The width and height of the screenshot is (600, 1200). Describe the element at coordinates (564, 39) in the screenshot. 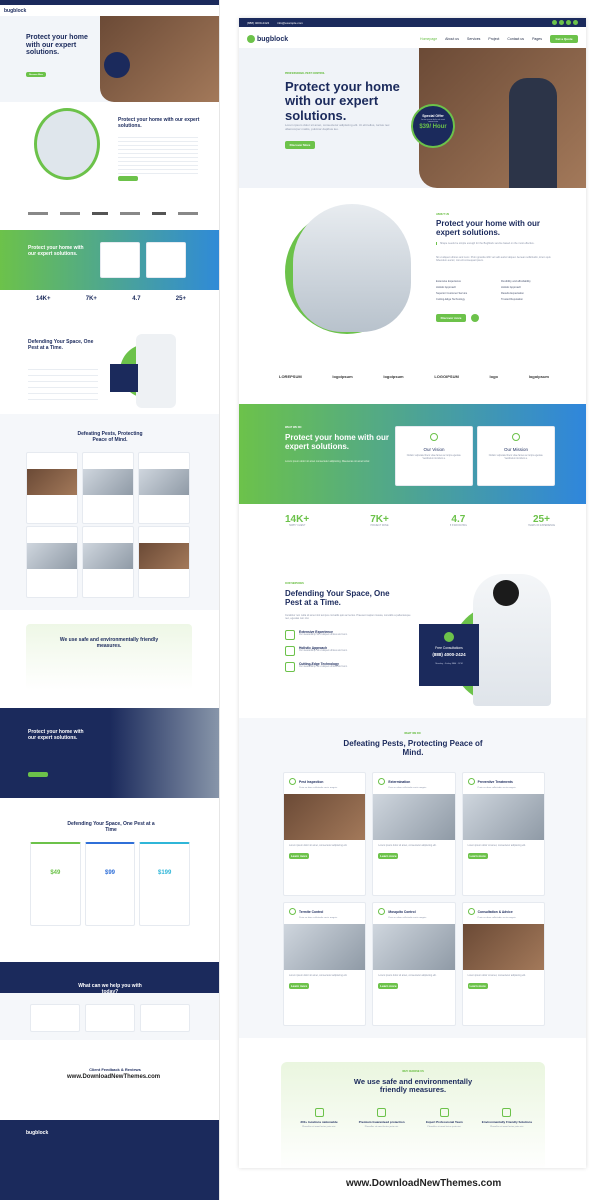

I see `get-quote-button: Get a Quote` at that location.